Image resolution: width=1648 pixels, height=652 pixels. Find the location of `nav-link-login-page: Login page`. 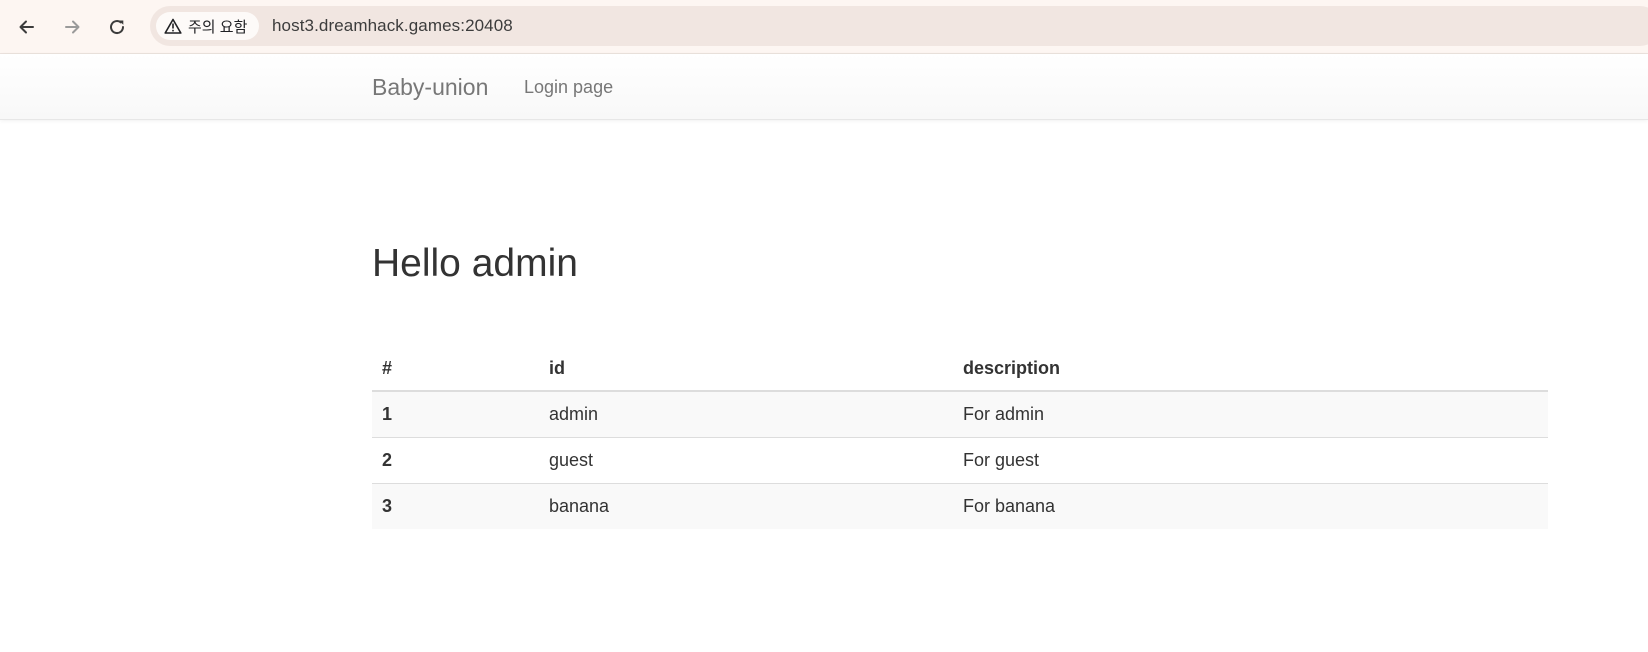

nav-link-login-page: Login page is located at coordinates (568, 87).